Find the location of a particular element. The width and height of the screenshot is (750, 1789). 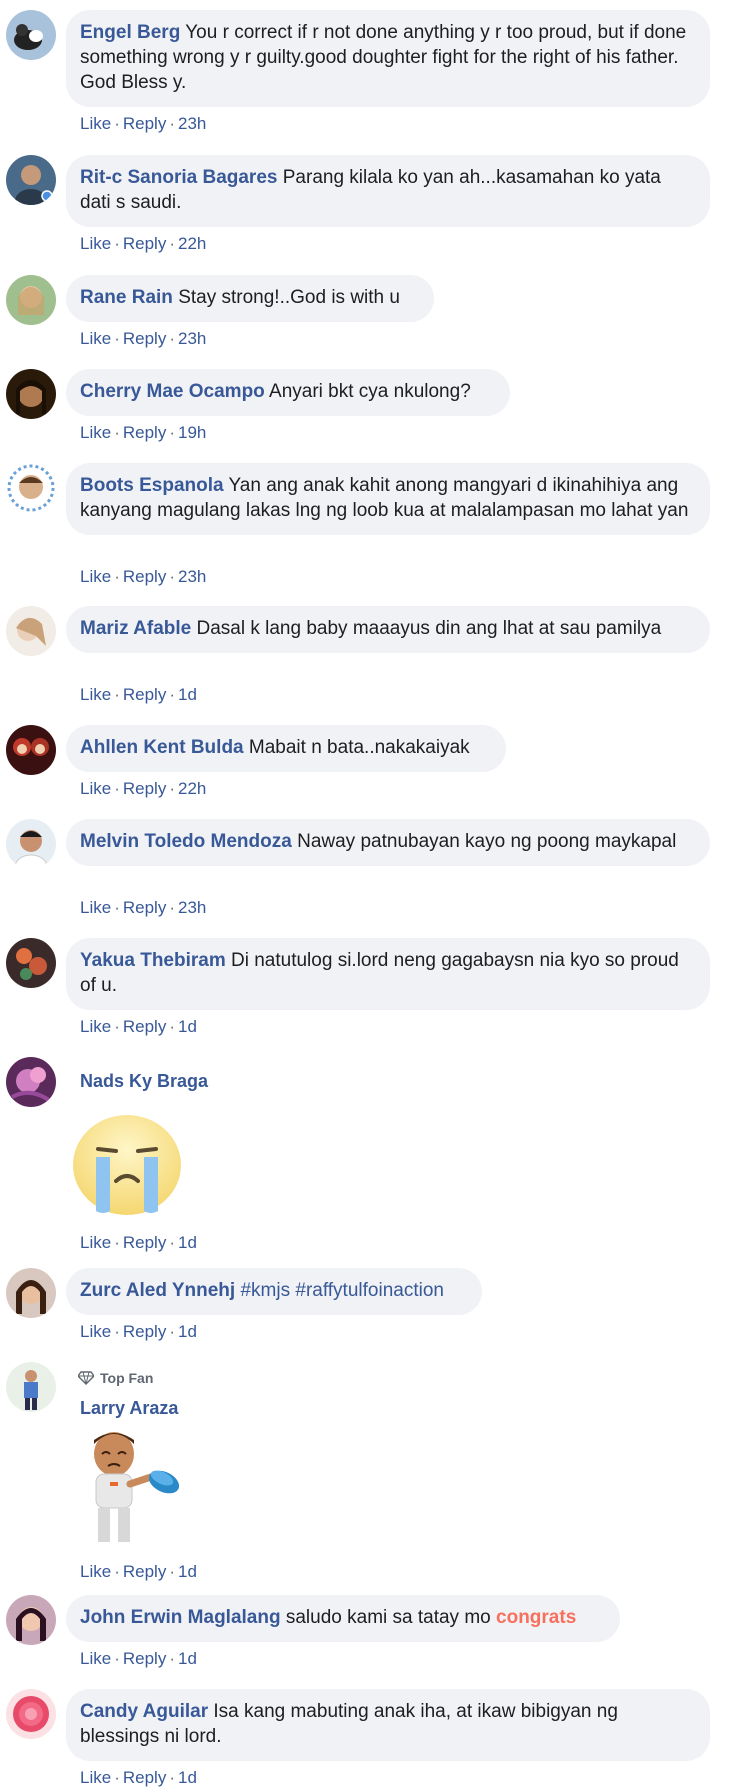

comment-author: Ahllen Kent Bulda is located at coordinates (162, 747).